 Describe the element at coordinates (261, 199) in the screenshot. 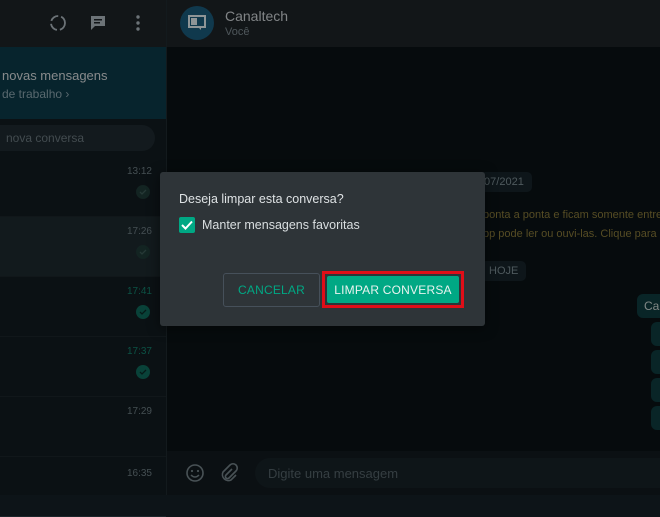

I see `dialog-title: Deseja limpar esta conversa?` at that location.